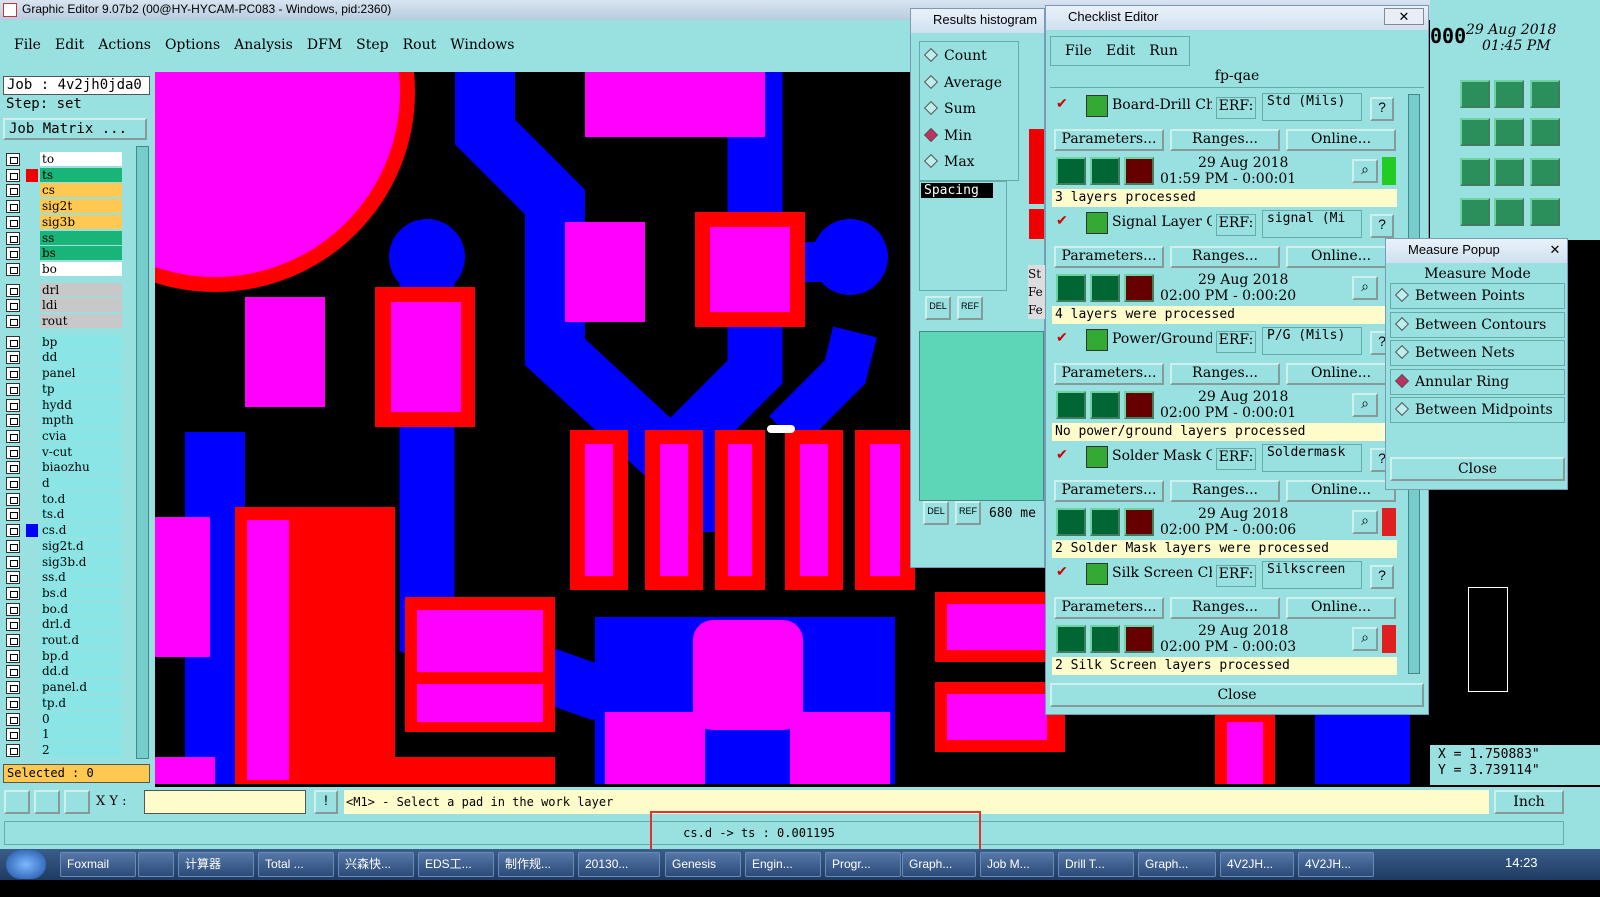  Describe the element at coordinates (1475, 172) in the screenshot. I see `move-icon` at that location.